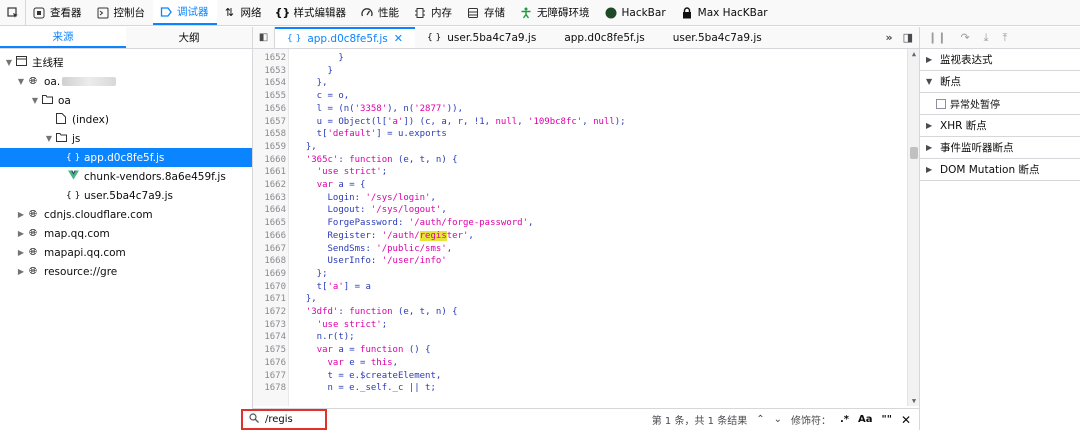 Image resolution: width=1080 pixels, height=430 pixels. I want to click on regex-toggle: .*, so click(844, 419).